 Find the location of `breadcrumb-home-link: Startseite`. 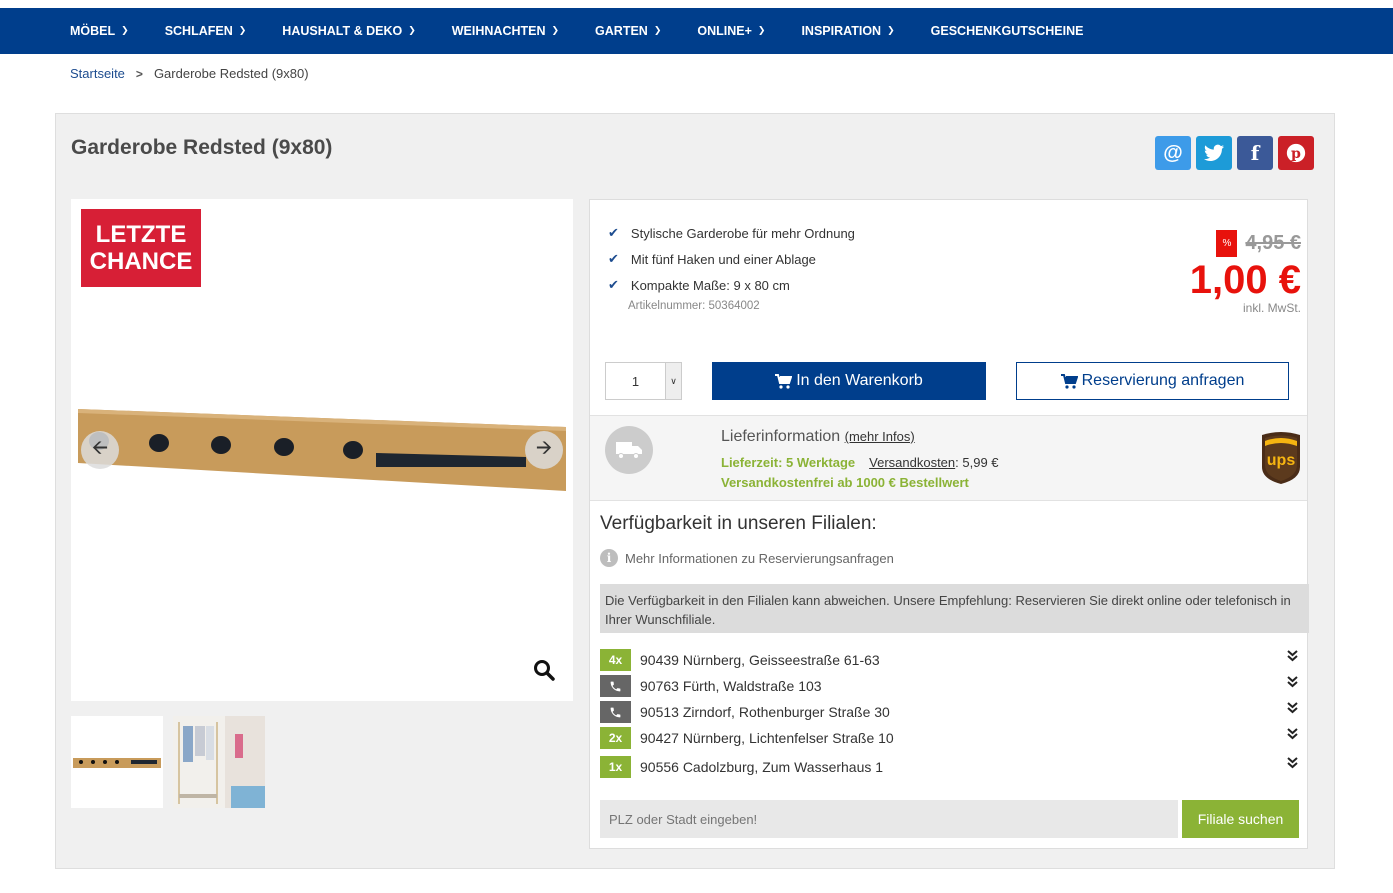

breadcrumb-home-link: Startseite is located at coordinates (97, 73).